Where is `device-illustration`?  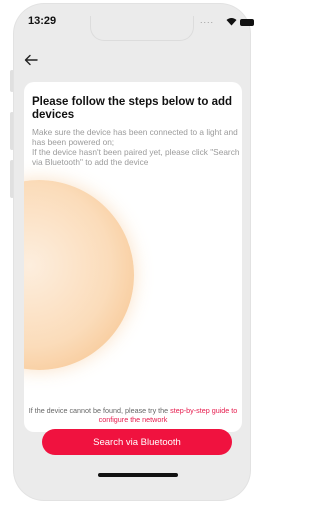 device-illustration is located at coordinates (79, 275).